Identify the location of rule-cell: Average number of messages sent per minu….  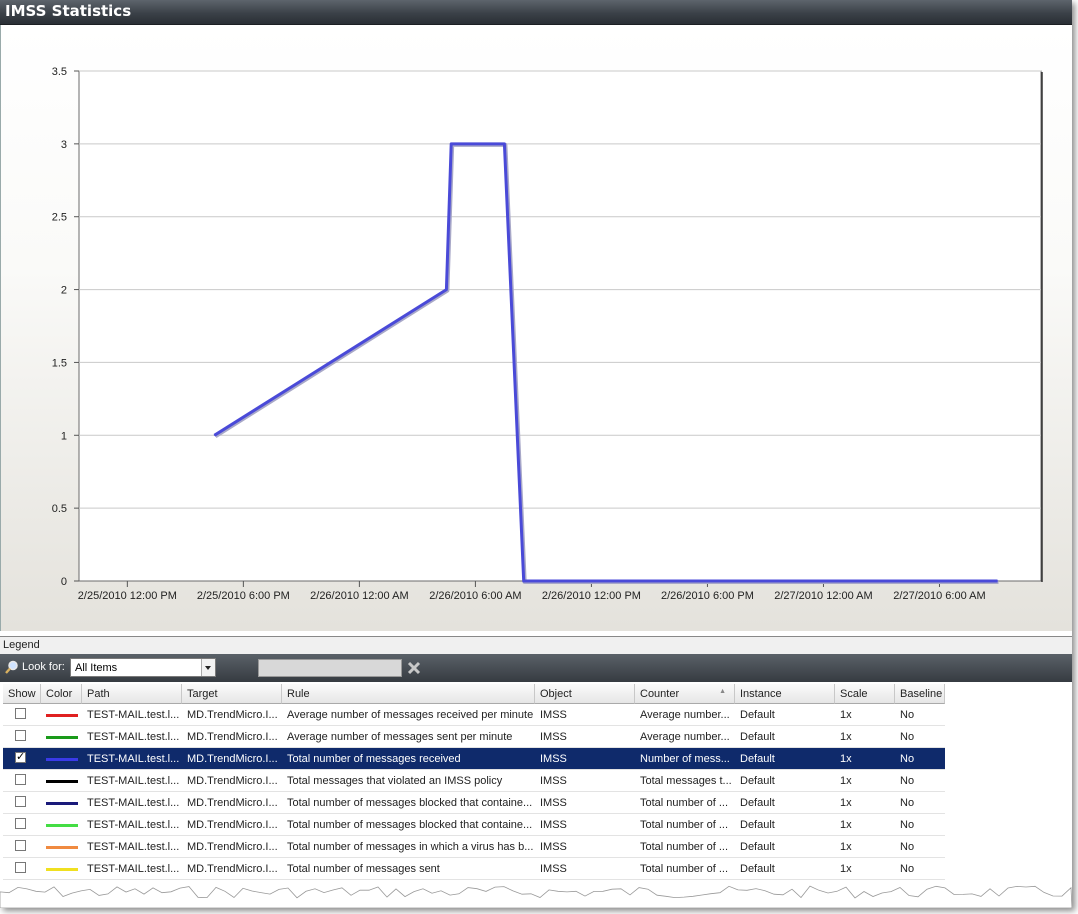
(400, 737).